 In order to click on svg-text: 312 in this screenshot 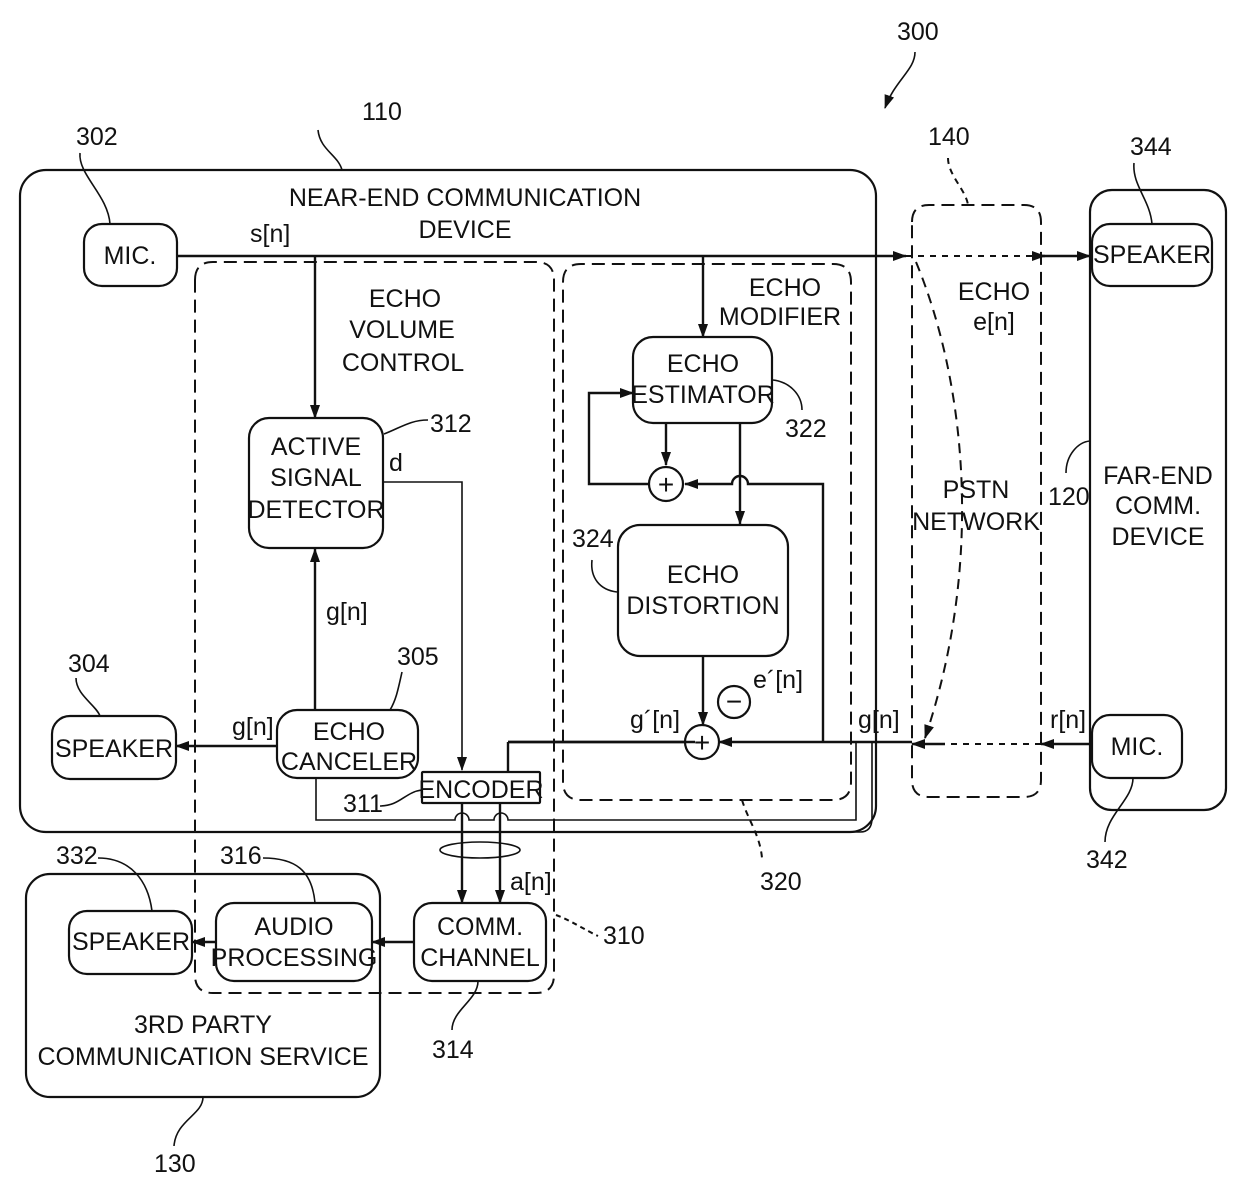, I will do `click(451, 424)`.